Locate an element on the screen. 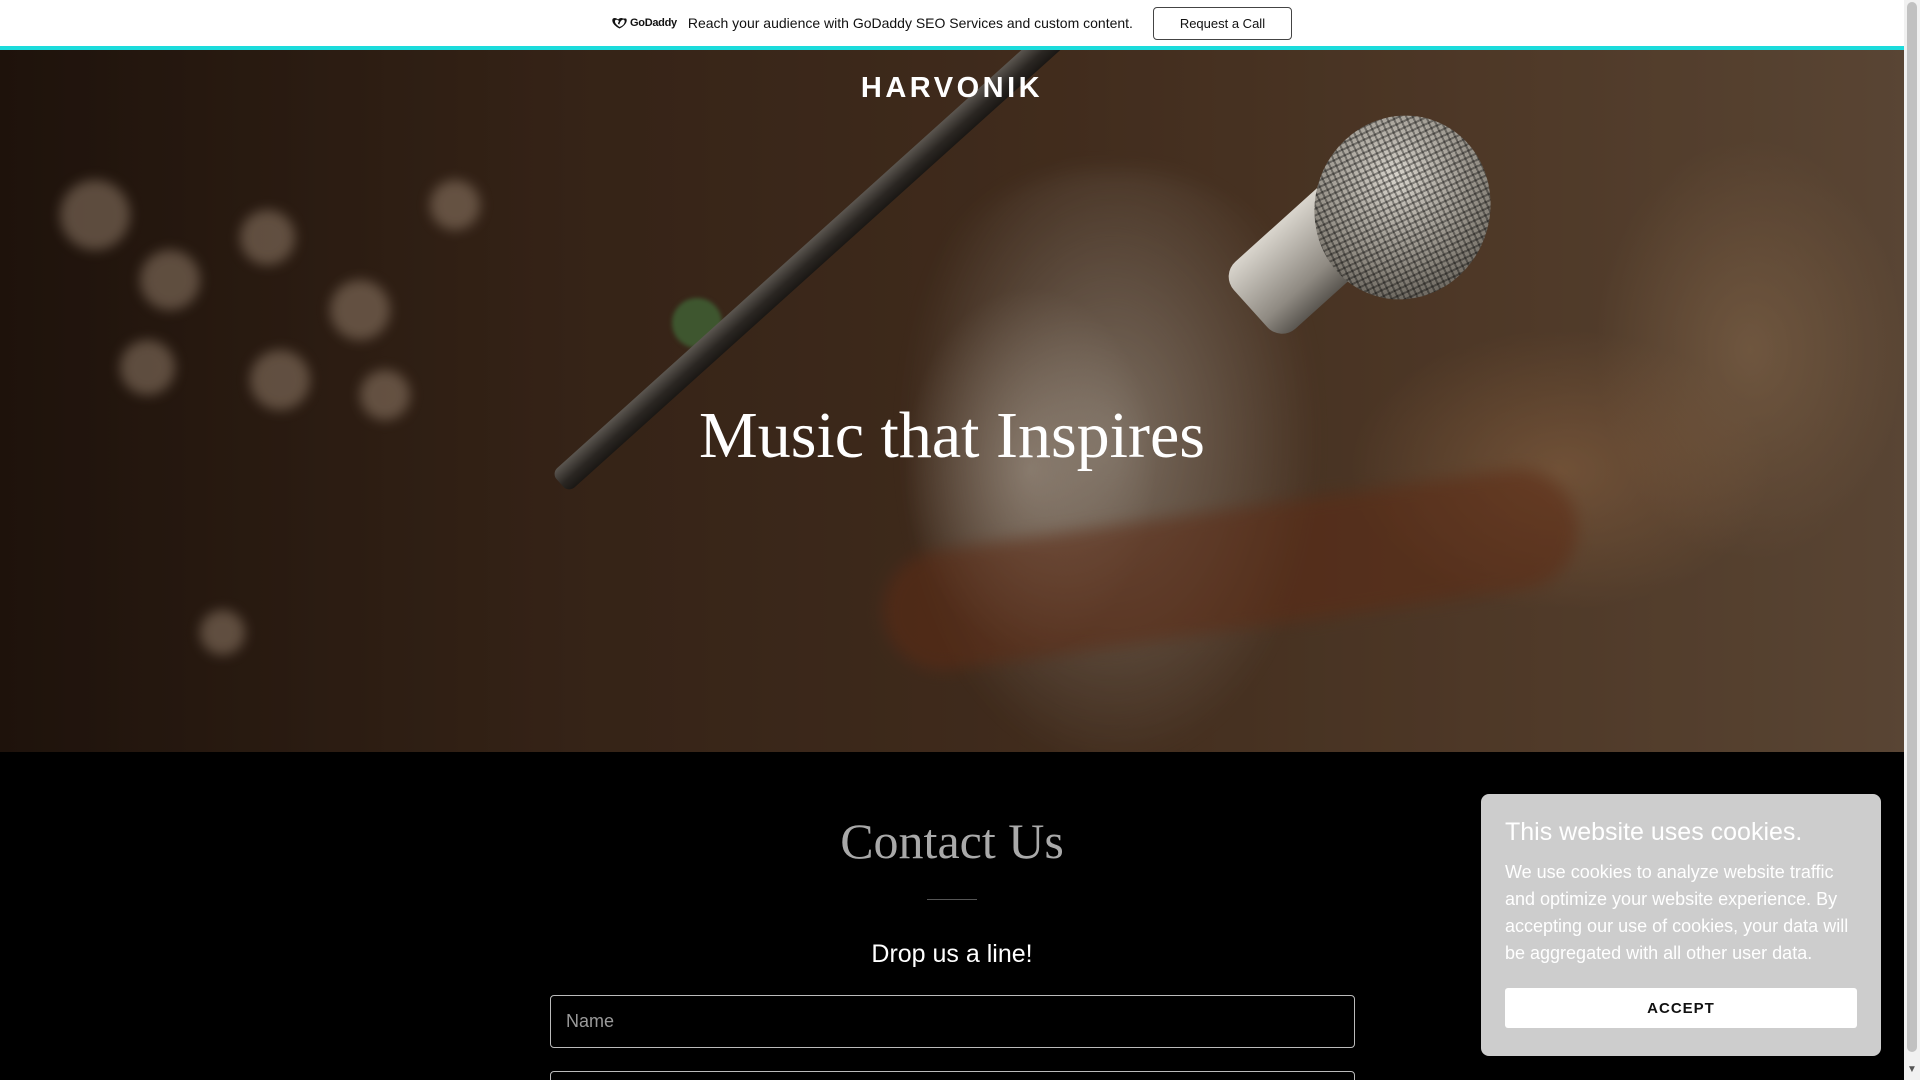 Image resolution: width=1920 pixels, height=1080 pixels. chevron-down-icon: ▼ is located at coordinates (1912, 1071).